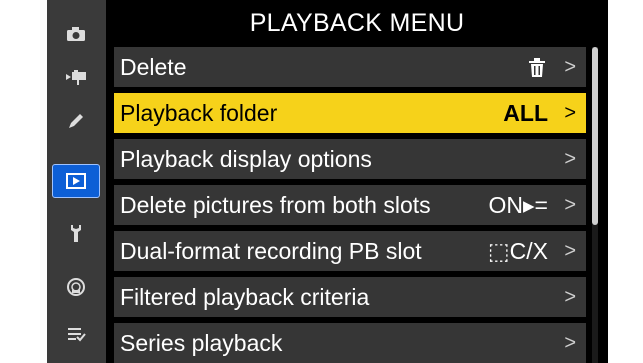  Describe the element at coordinates (199, 113) in the screenshot. I see `menu-item-label: Playback folder` at that location.